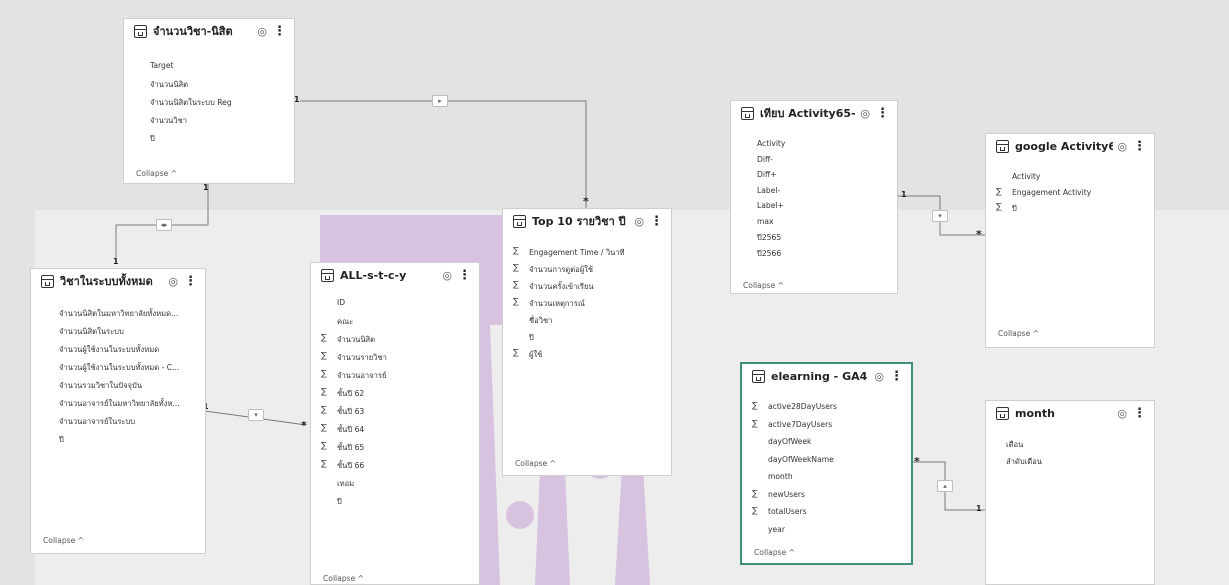 The height and width of the screenshot is (585, 1229). What do you see at coordinates (350, 448) in the screenshot?
I see `field-item: ชั้นปี 65` at bounding box center [350, 448].